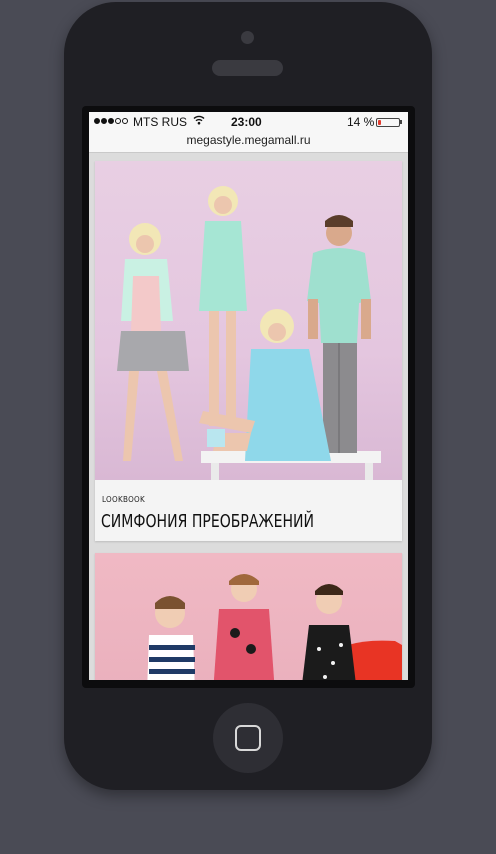  What do you see at coordinates (401, 122) in the screenshot?
I see `battery-nub` at bounding box center [401, 122].